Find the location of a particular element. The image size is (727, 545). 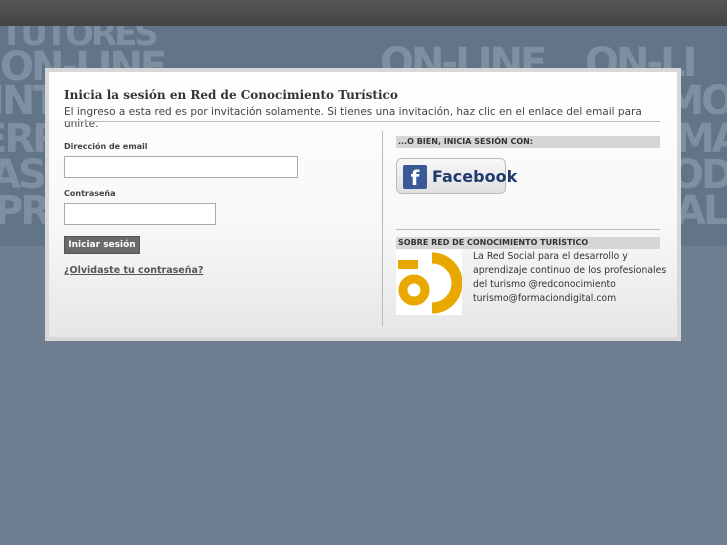

about-line: del turismo @redconocimiento is located at coordinates (544, 284).